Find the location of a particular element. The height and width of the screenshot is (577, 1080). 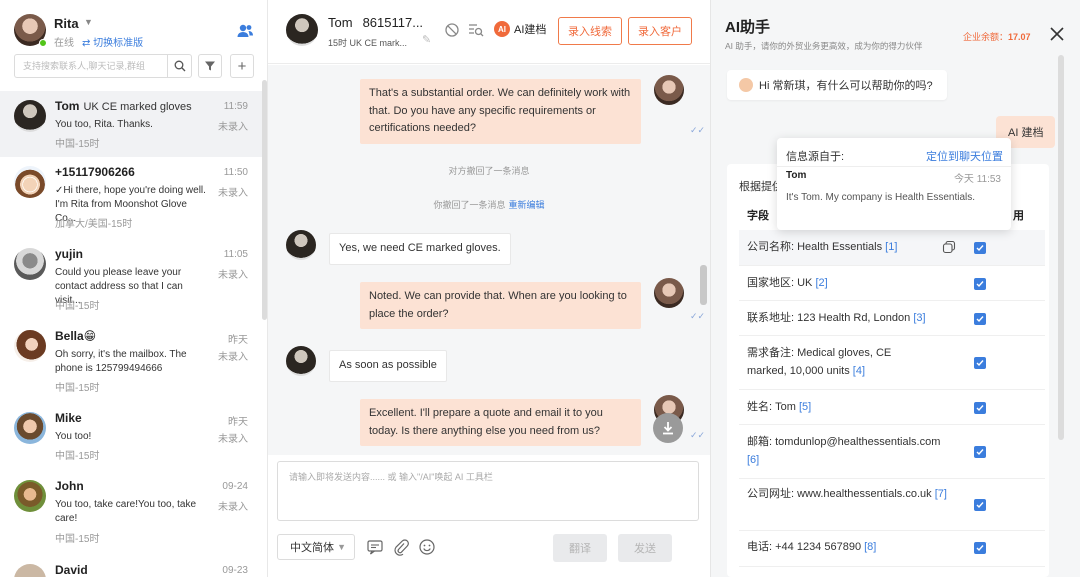

search-icon is located at coordinates (179, 66).